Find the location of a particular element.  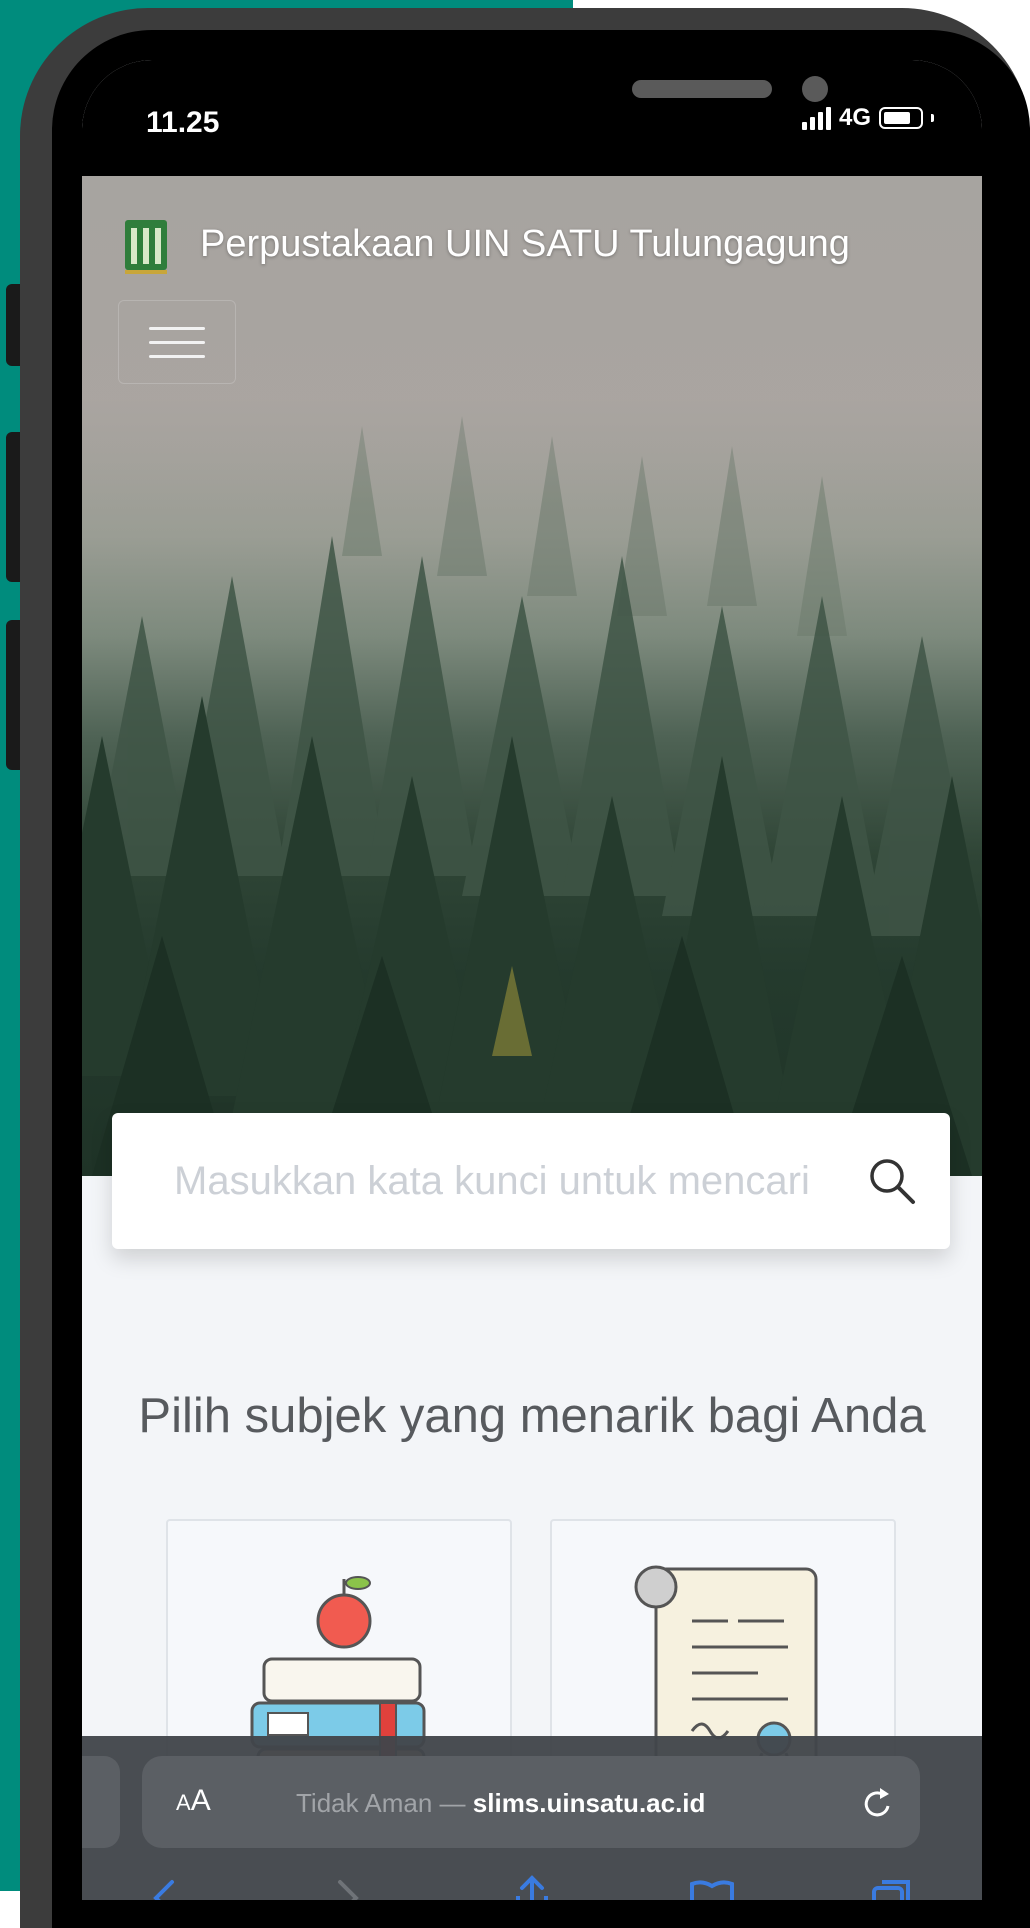

url-display: Tidak Aman — slims.uinsatu.ac.id is located at coordinates (500, 1803).